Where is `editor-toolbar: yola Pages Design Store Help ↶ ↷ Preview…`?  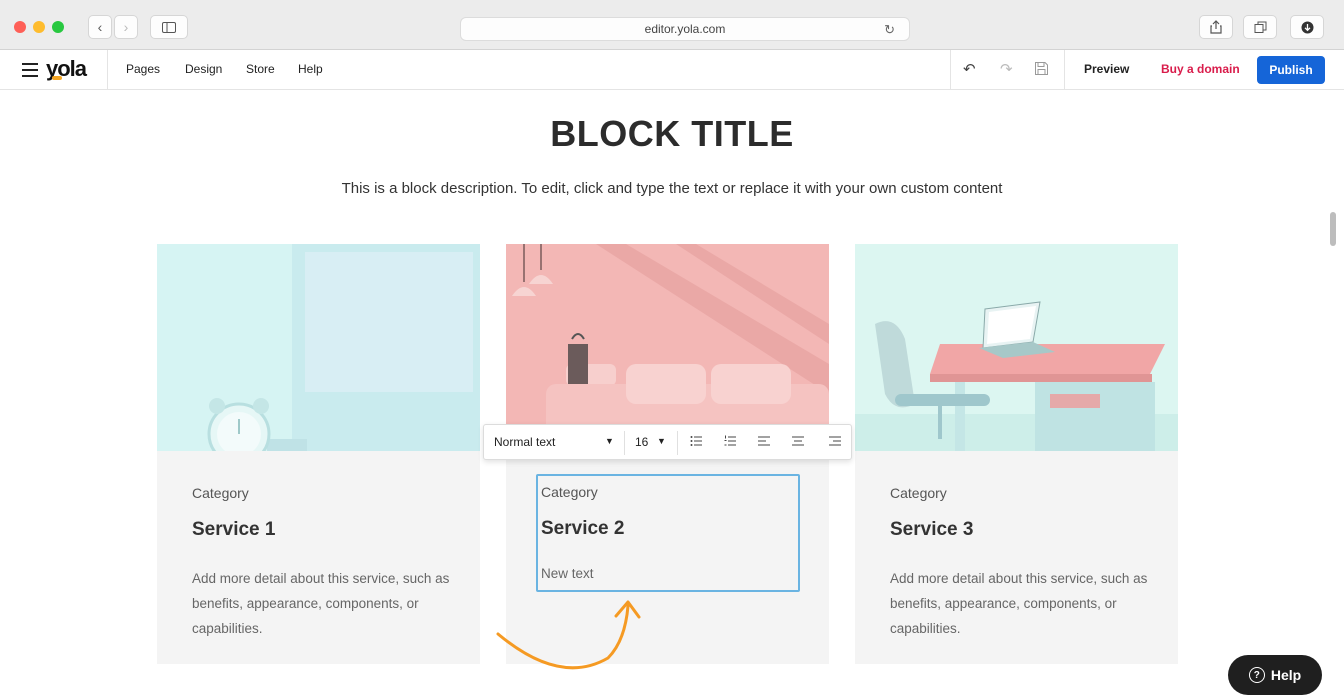
editor-toolbar: yola Pages Design Store Help ↶ ↷ Preview… is located at coordinates (672, 70).